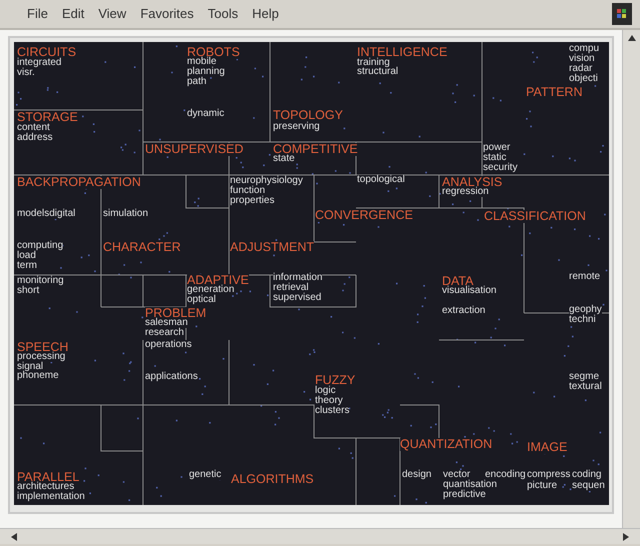 This screenshot has height=546, width=640. Describe the element at coordinates (335, 380) in the screenshot. I see `topic-label: FUZZY` at that location.